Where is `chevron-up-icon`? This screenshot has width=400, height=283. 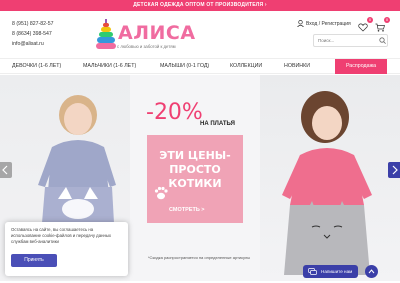 chevron-up-icon is located at coordinates (371, 271).